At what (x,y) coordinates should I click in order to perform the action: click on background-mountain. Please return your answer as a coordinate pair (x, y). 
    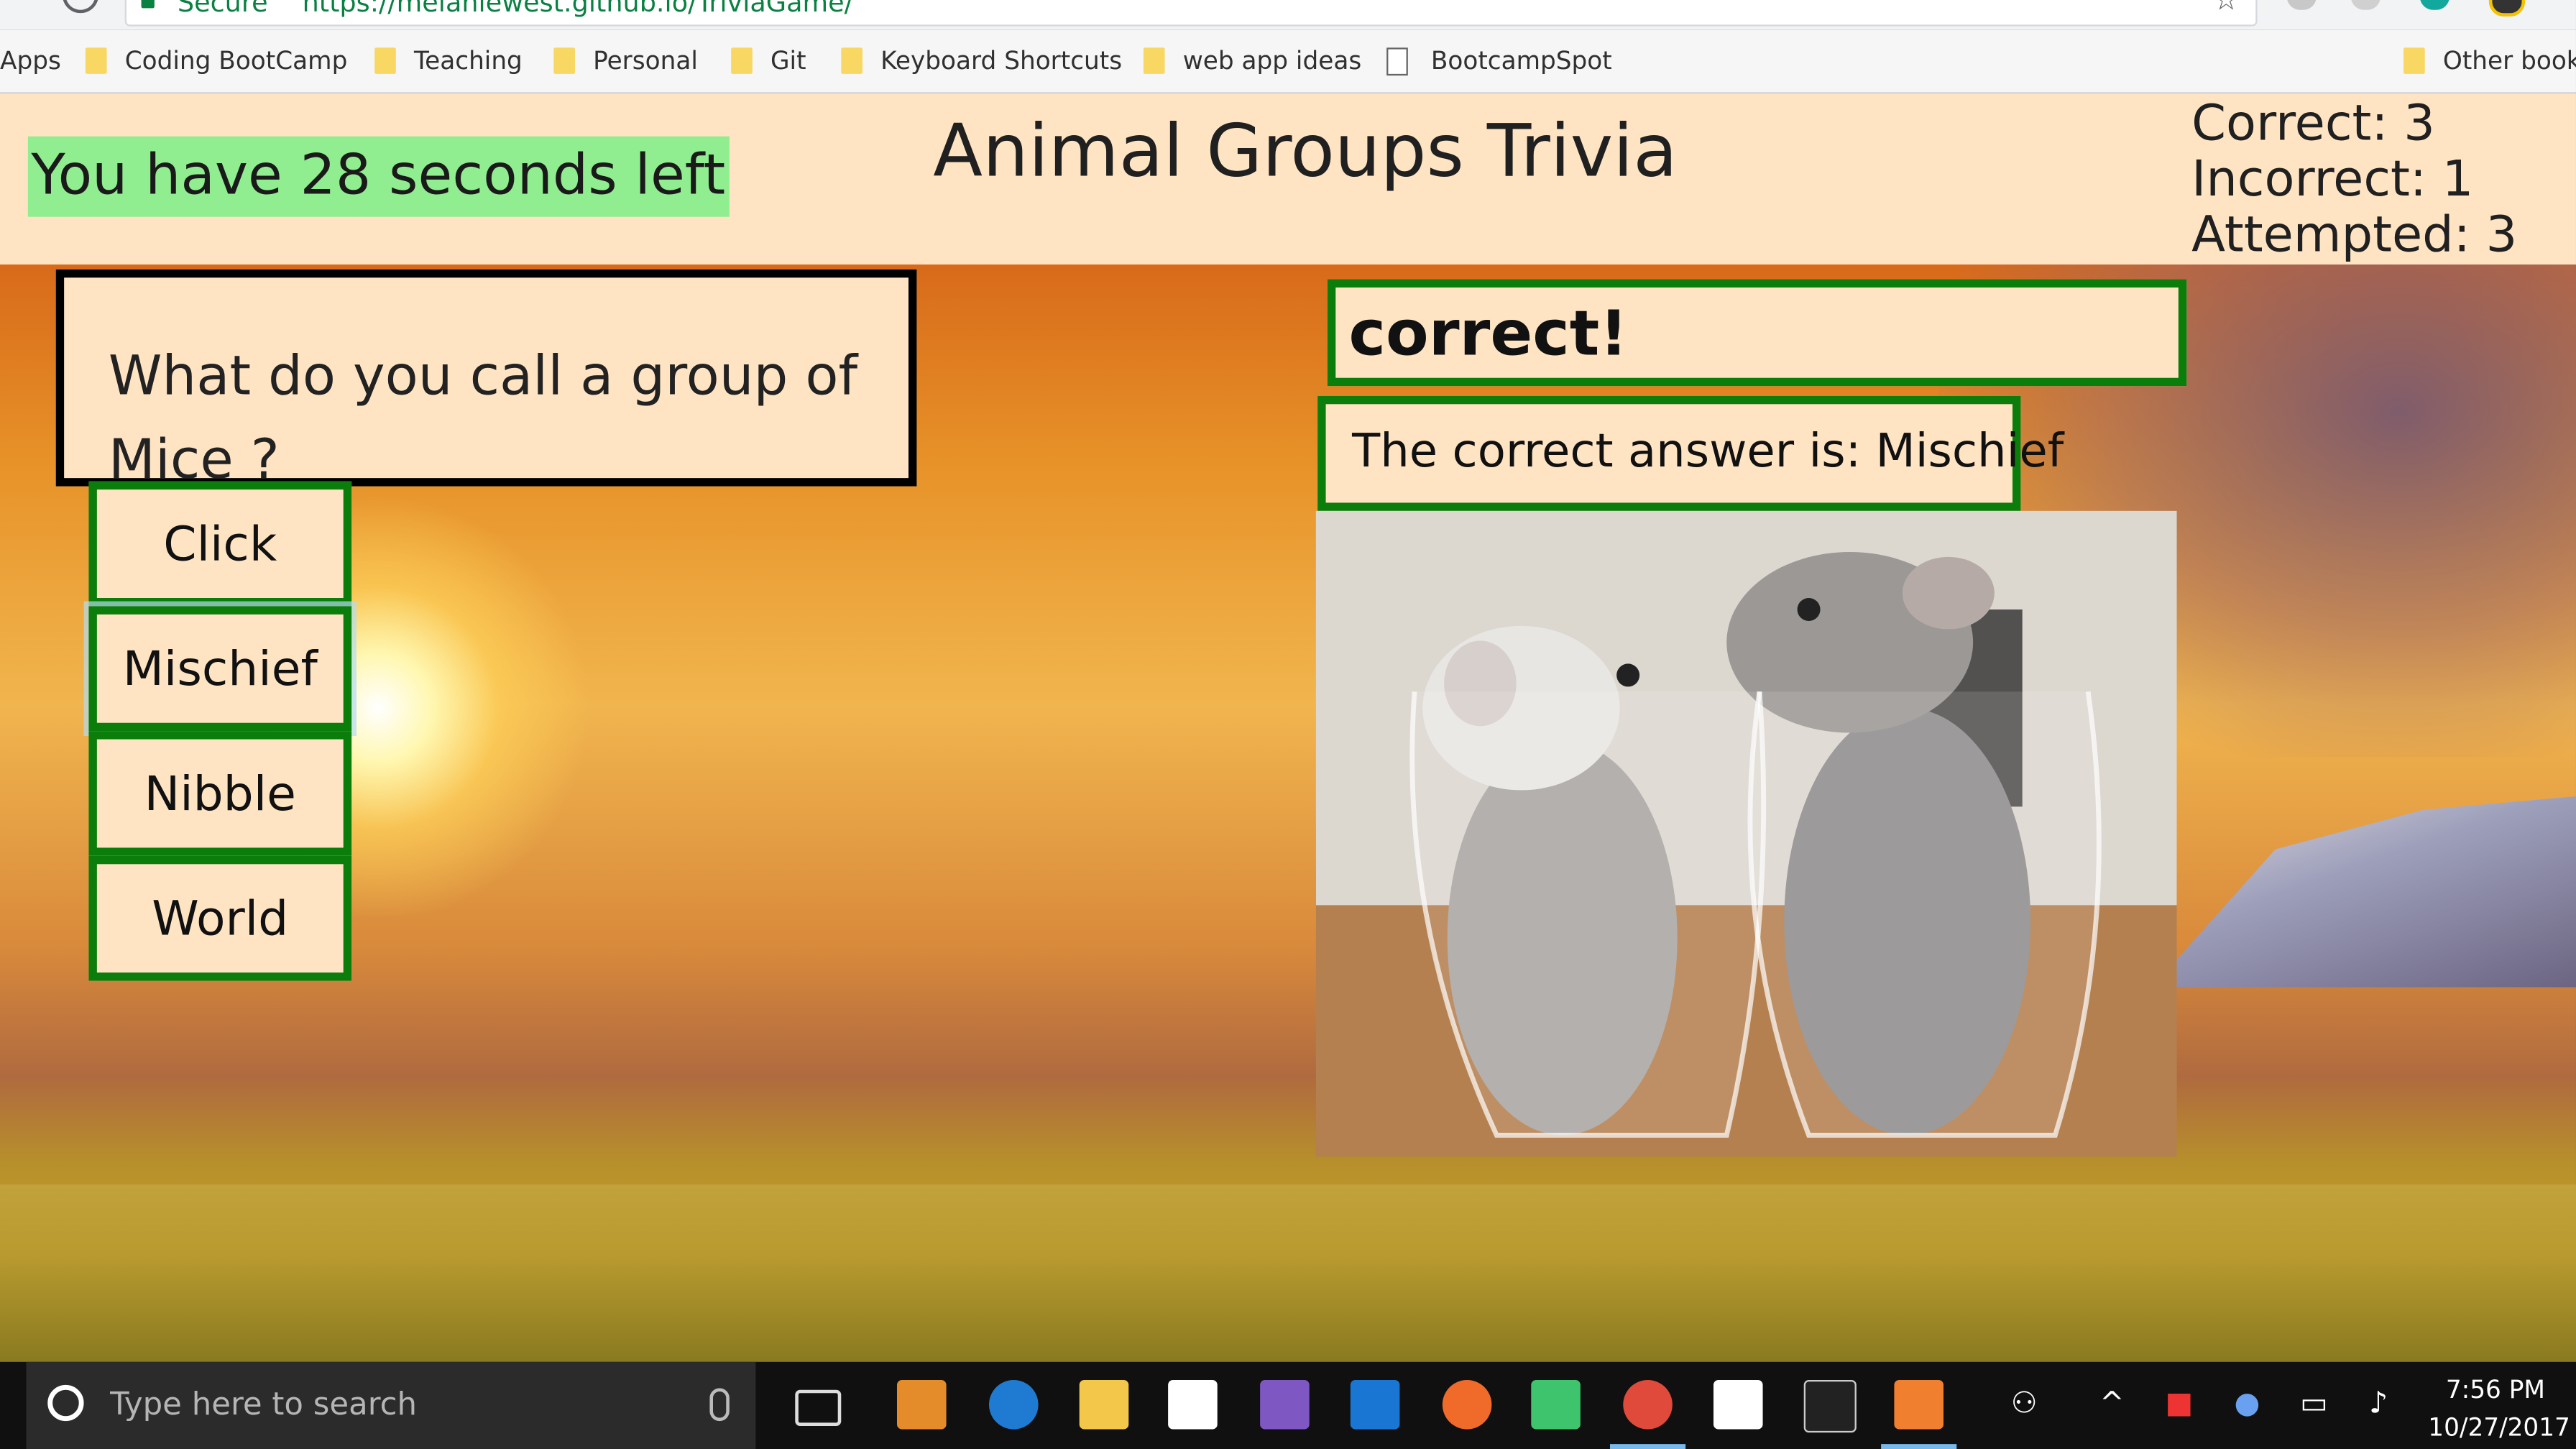
    Looking at the image, I should click on (2364, 889).